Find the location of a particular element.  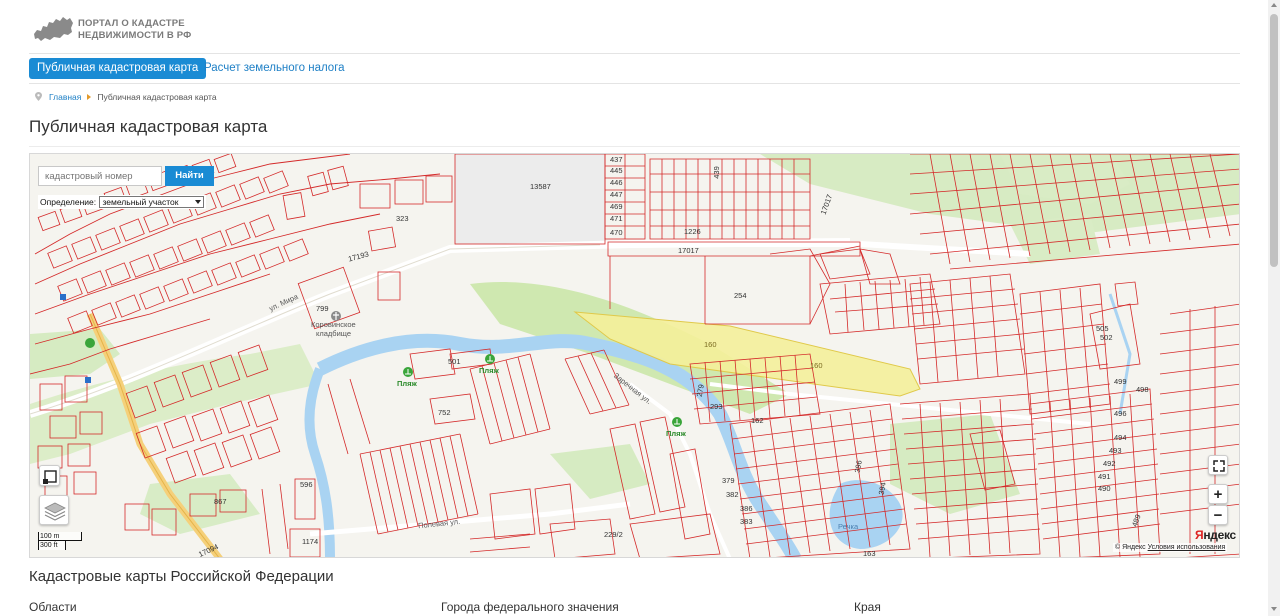

fullscreen-icon is located at coordinates (1219, 466).